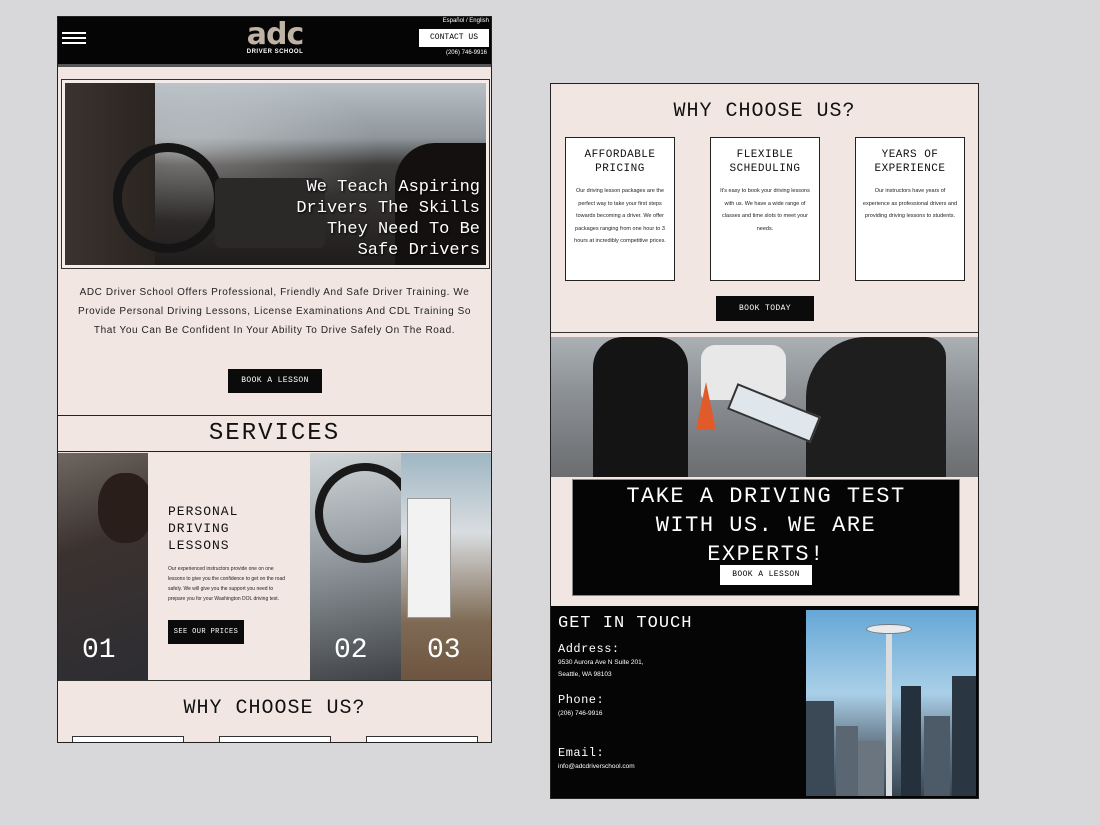  I want to click on seattle-skyline-image, so click(891, 703).